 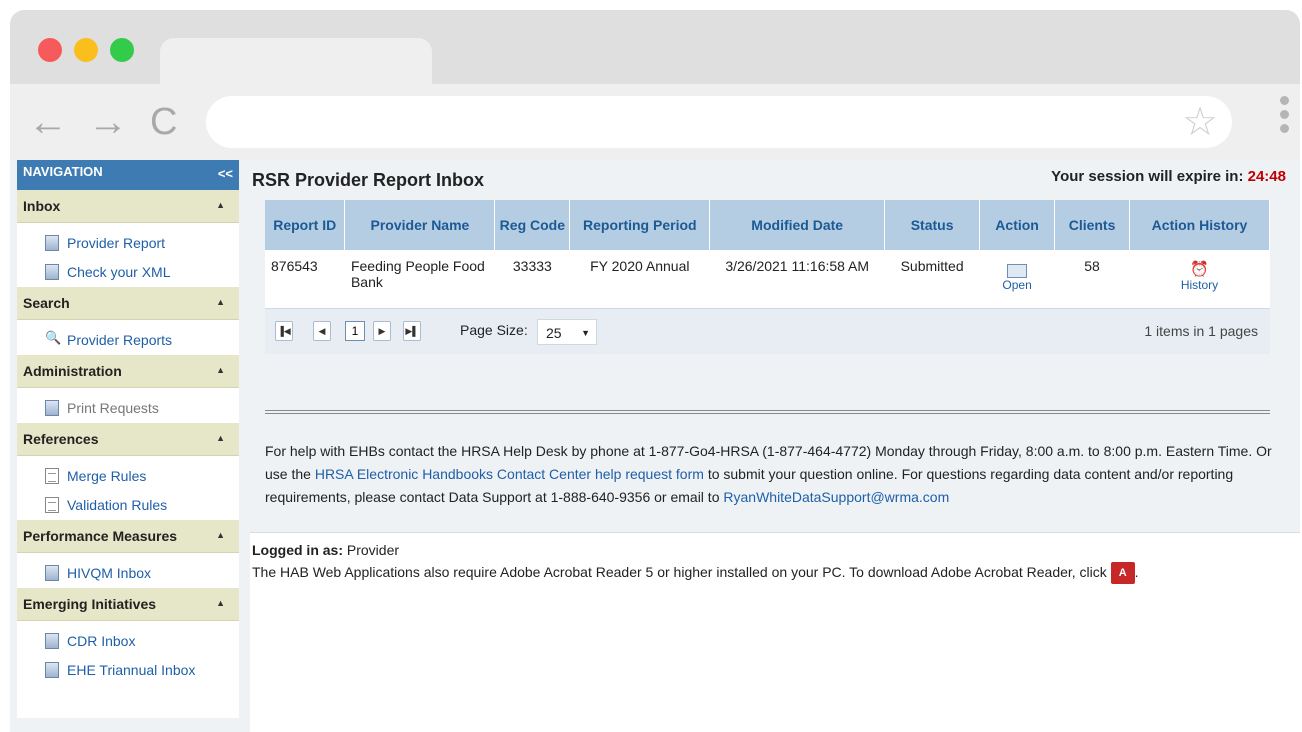 What do you see at coordinates (297, 550) in the screenshot?
I see `logged-in-label: Logged in as:` at bounding box center [297, 550].